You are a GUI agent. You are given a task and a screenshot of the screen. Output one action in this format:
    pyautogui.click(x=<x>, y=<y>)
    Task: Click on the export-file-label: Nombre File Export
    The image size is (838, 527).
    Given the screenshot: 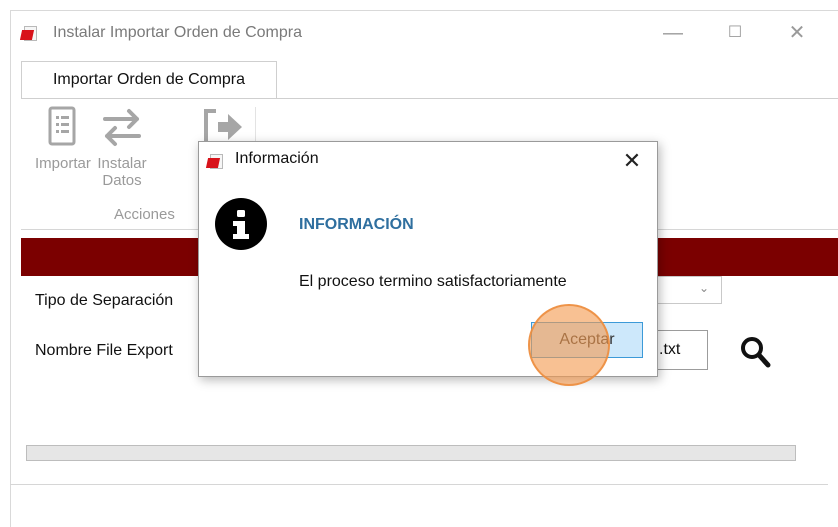 What is the action you would take?
    pyautogui.click(x=104, y=350)
    